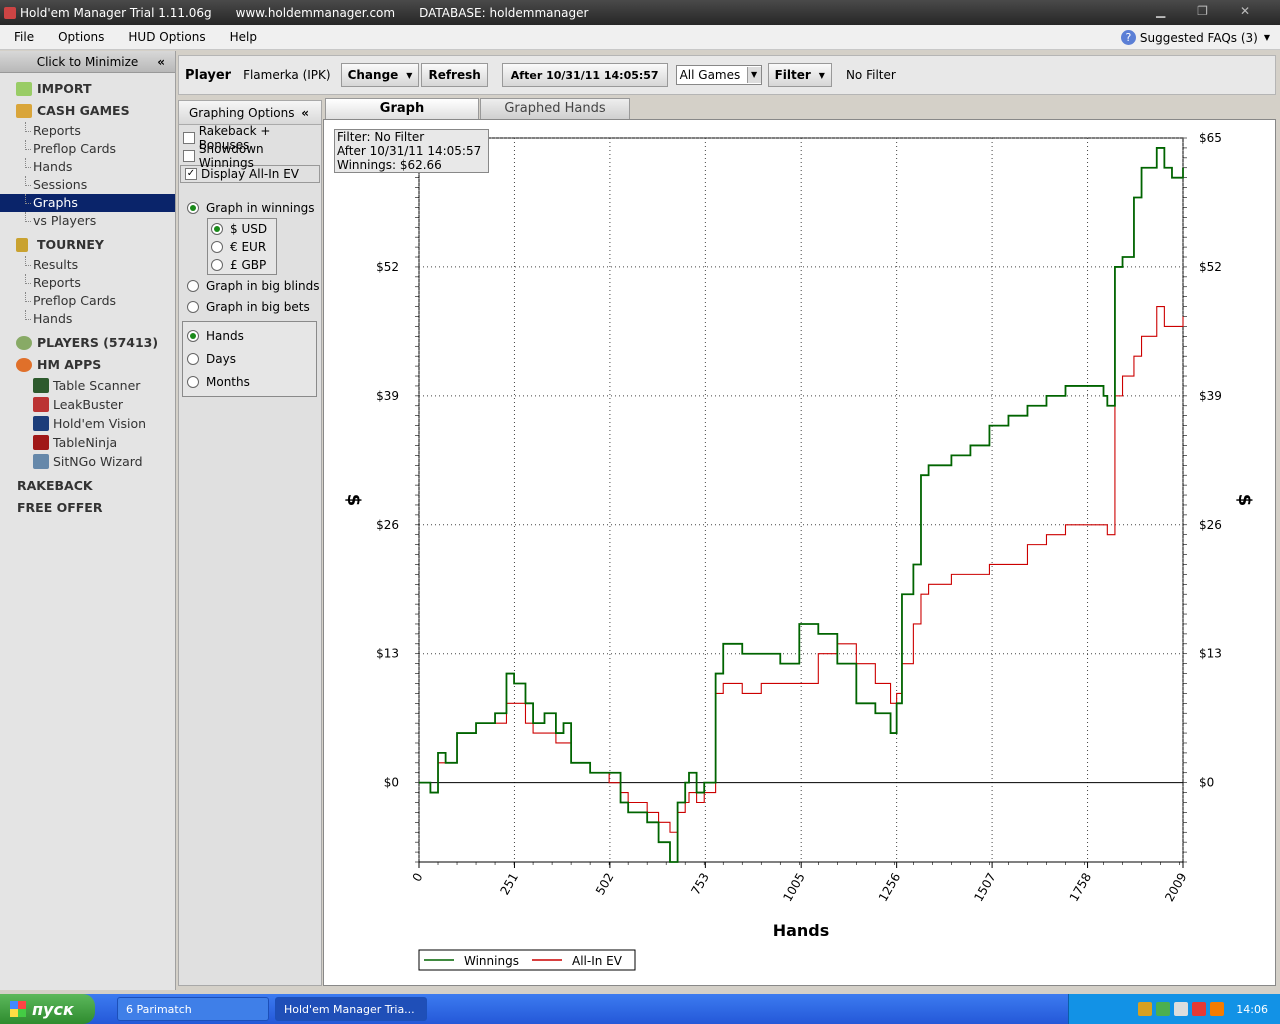 This screenshot has width=1280, height=1024. What do you see at coordinates (87, 508) in the screenshot?
I see `nav-free-offer: FREE OFFER` at bounding box center [87, 508].